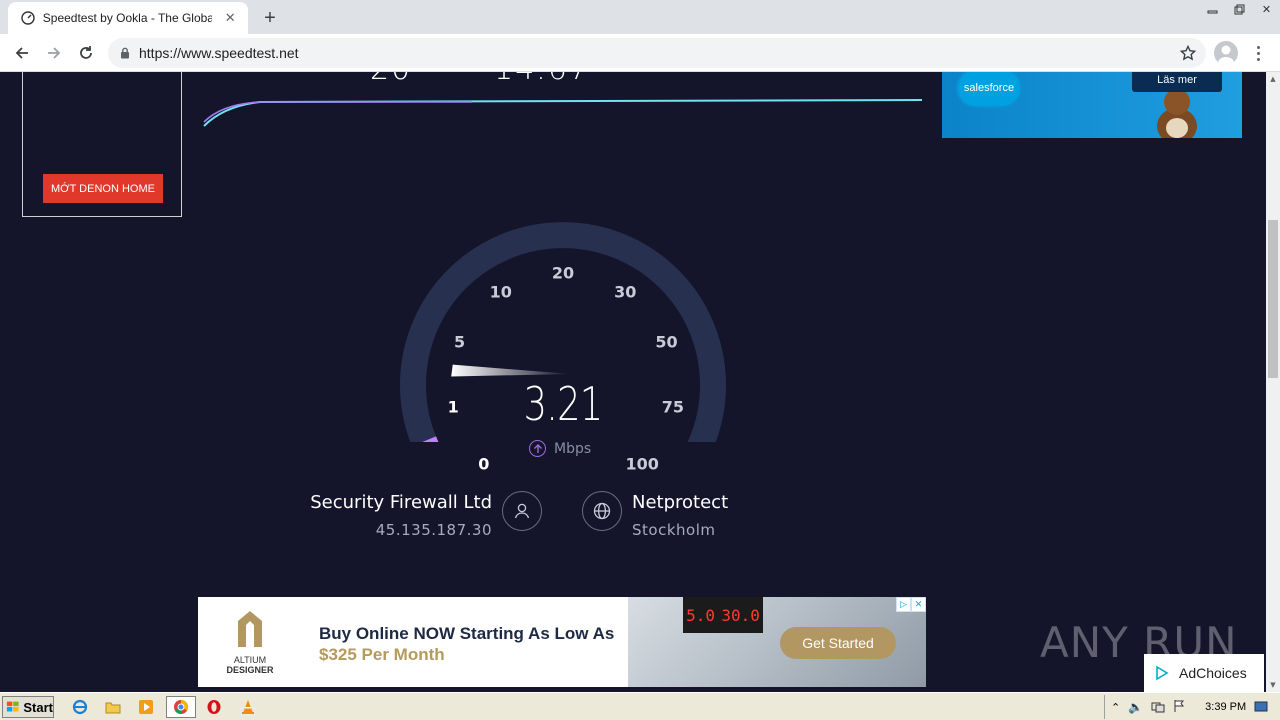  Describe the element at coordinates (1273, 382) in the screenshot. I see `page-scrollbar: ▲ ▼` at that location.